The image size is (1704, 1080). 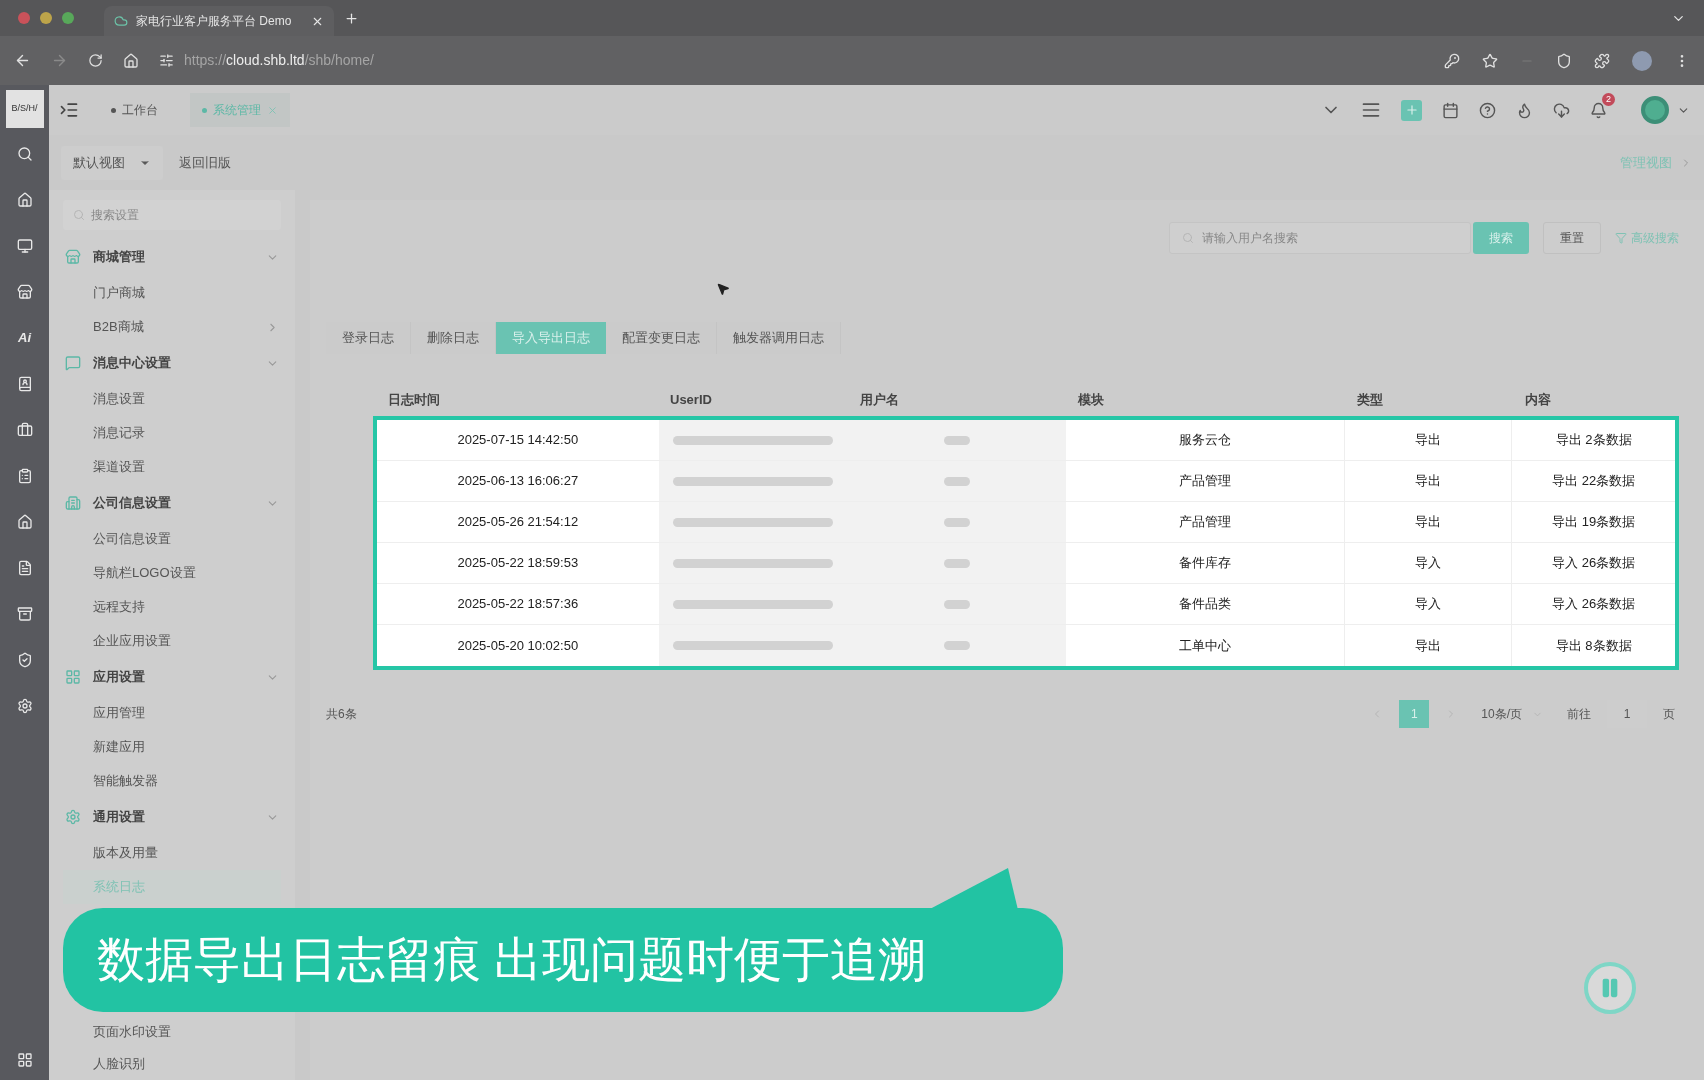 What do you see at coordinates (24, 1060) in the screenshot?
I see `apps-icon` at bounding box center [24, 1060].